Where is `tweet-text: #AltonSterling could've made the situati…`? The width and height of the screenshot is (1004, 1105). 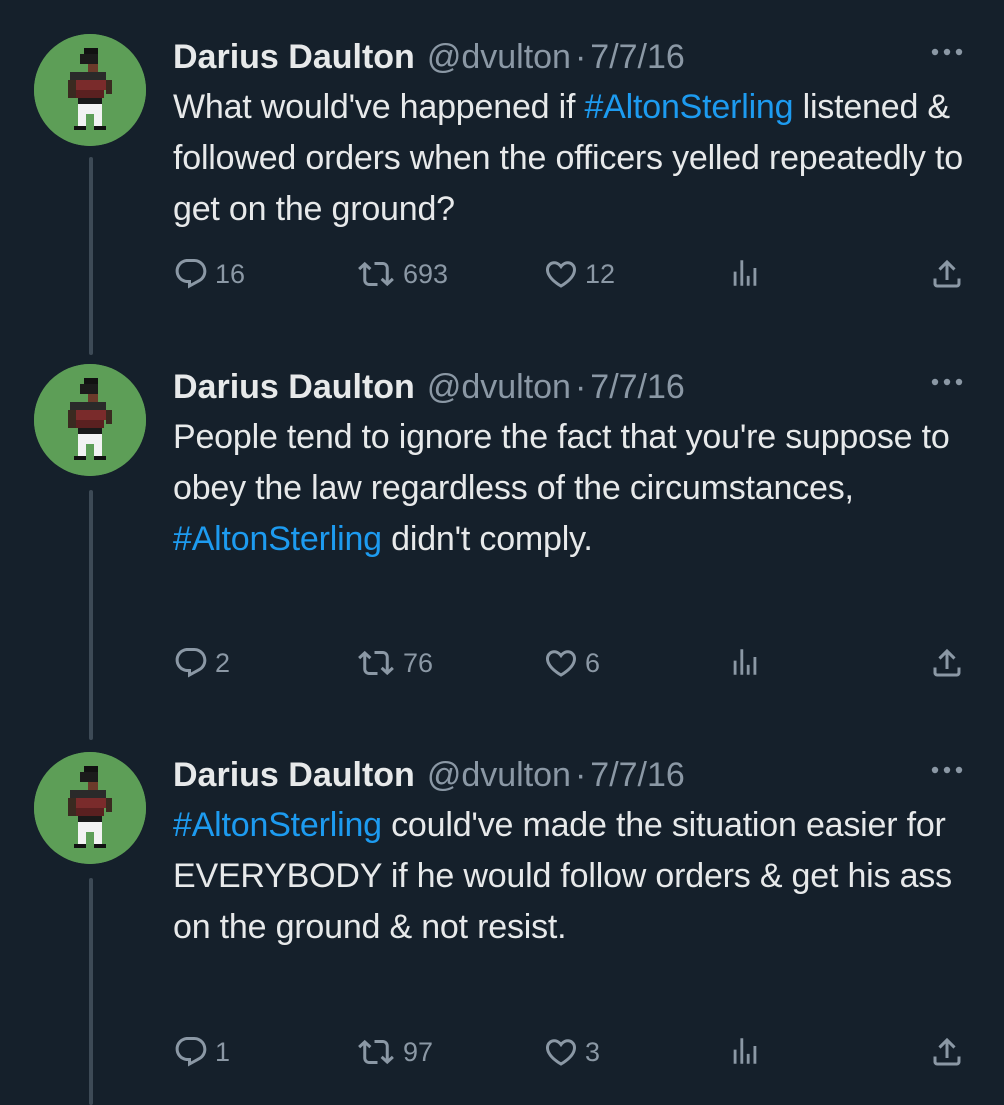 tweet-text: #AltonSterling could've made the situati… is located at coordinates (573, 876).